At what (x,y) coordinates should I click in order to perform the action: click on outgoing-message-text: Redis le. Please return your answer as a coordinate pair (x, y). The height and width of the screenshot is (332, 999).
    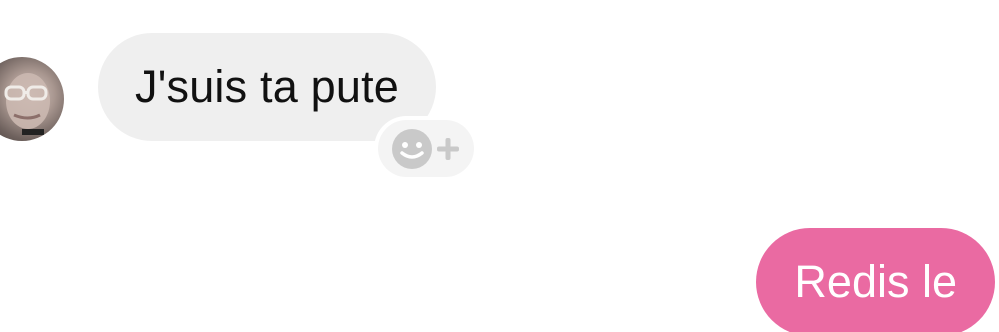
    Looking at the image, I should click on (875, 281).